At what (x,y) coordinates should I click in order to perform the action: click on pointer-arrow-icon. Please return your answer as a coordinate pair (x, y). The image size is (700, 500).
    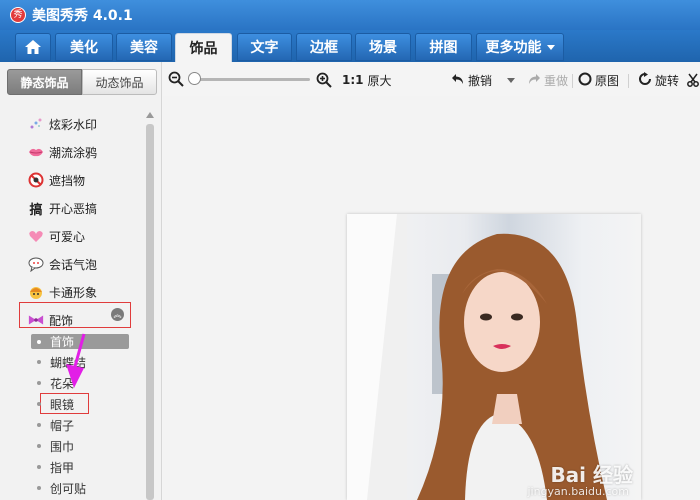
    Looking at the image, I should click on (76, 360).